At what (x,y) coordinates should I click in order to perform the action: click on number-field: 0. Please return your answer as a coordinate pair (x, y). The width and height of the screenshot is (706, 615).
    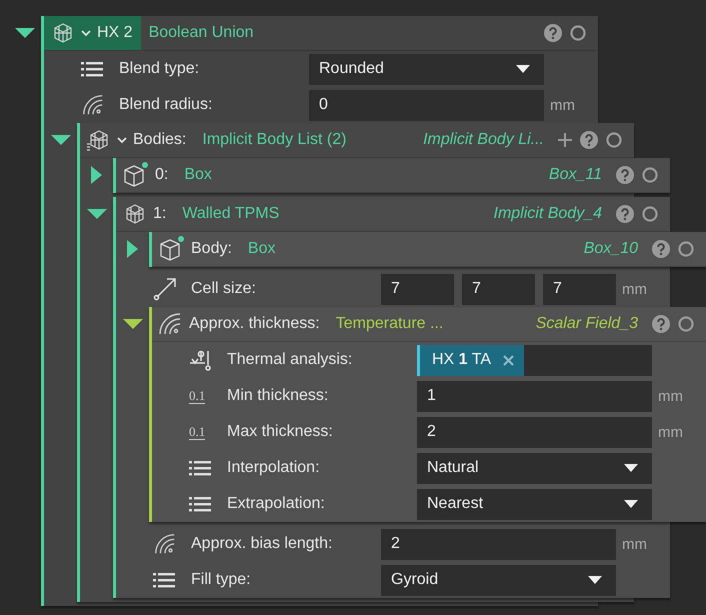
    Looking at the image, I should click on (426, 105).